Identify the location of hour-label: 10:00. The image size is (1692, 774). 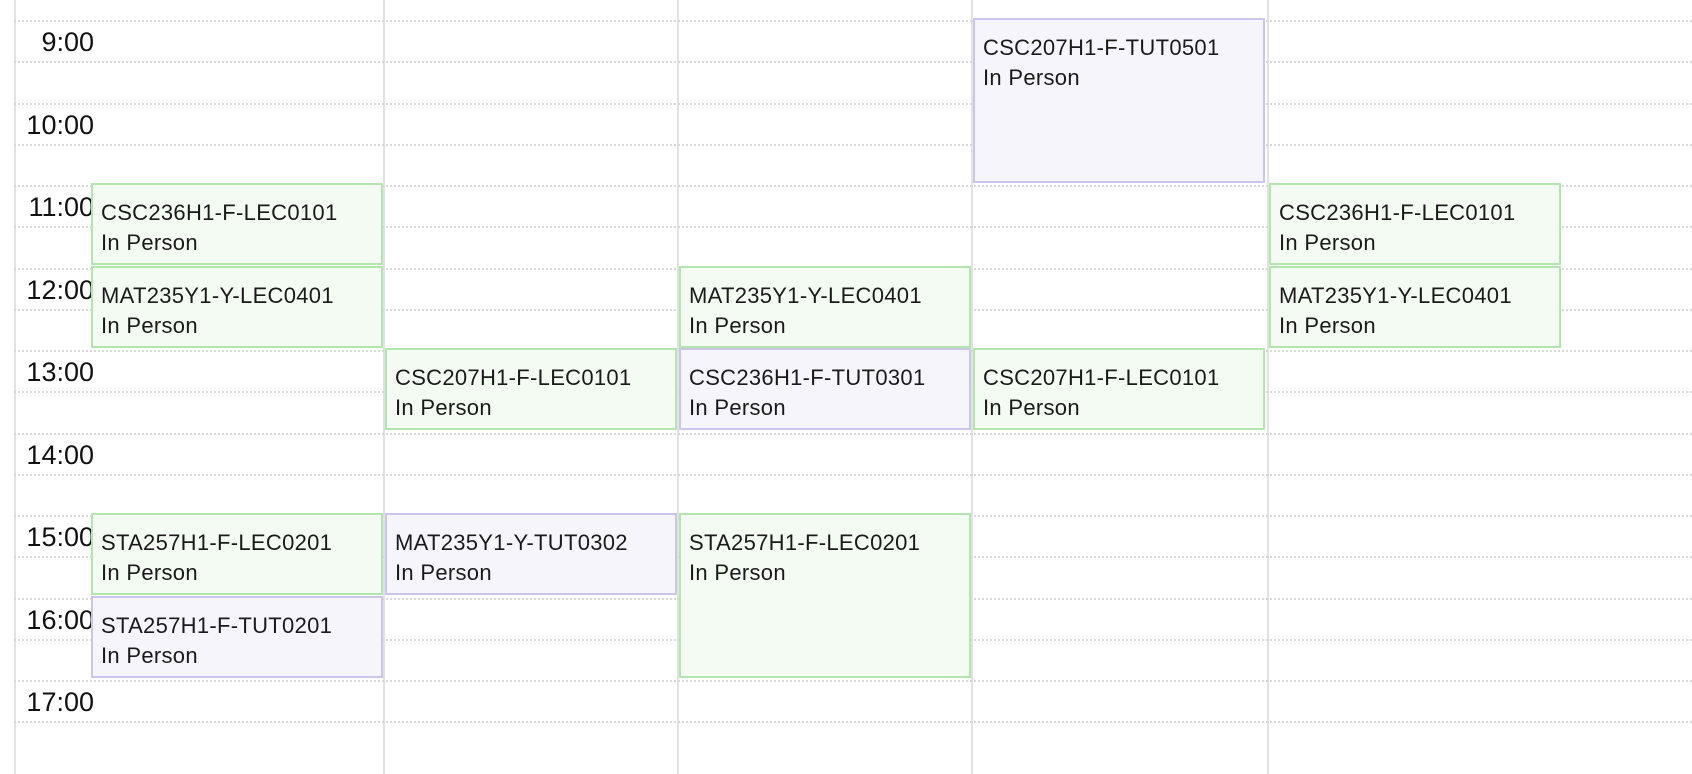
(60, 124).